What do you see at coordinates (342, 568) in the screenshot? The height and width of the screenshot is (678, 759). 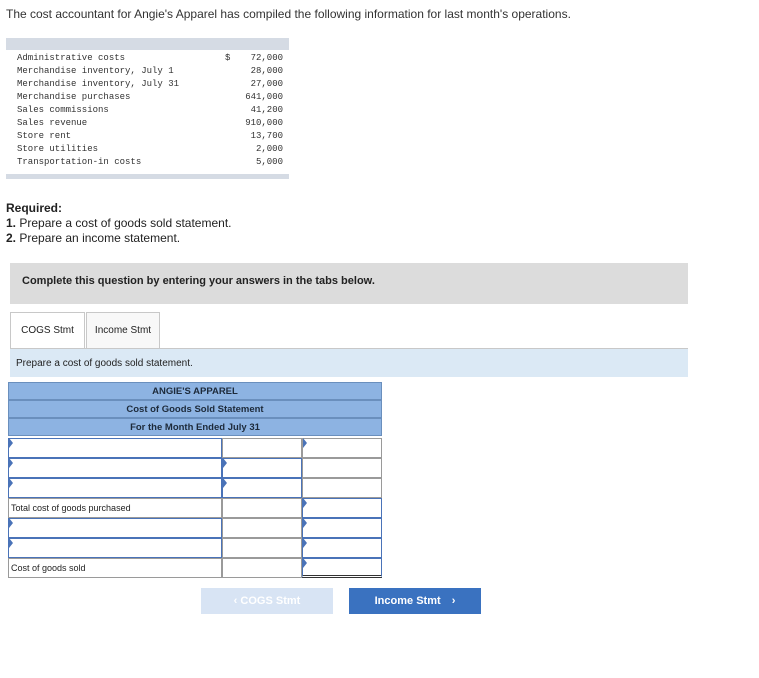 I see `cogs-total-input` at bounding box center [342, 568].